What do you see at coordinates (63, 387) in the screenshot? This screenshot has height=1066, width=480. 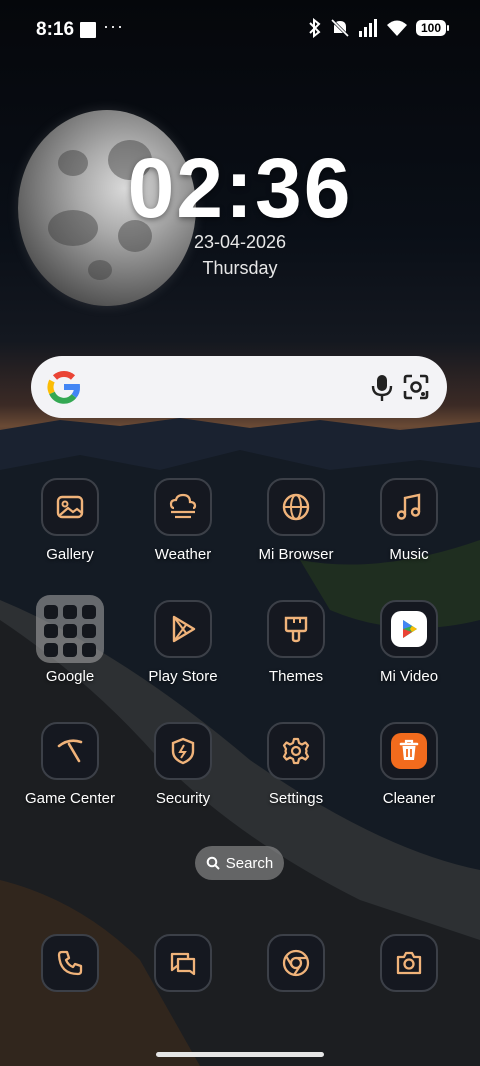 I see `google-g-icon` at bounding box center [63, 387].